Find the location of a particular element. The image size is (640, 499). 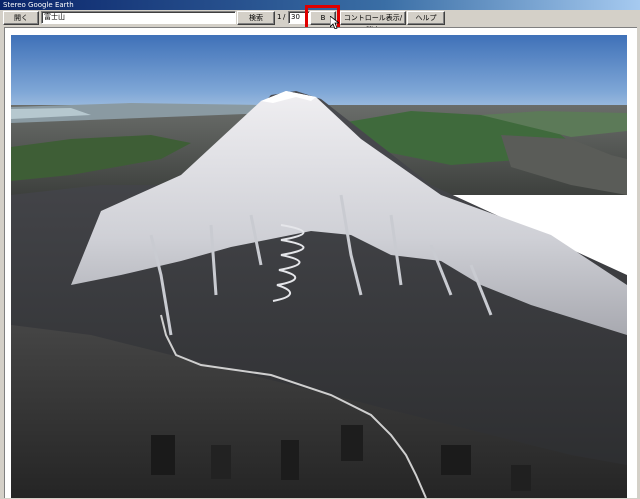

search-button: 検索 is located at coordinates (256, 18).